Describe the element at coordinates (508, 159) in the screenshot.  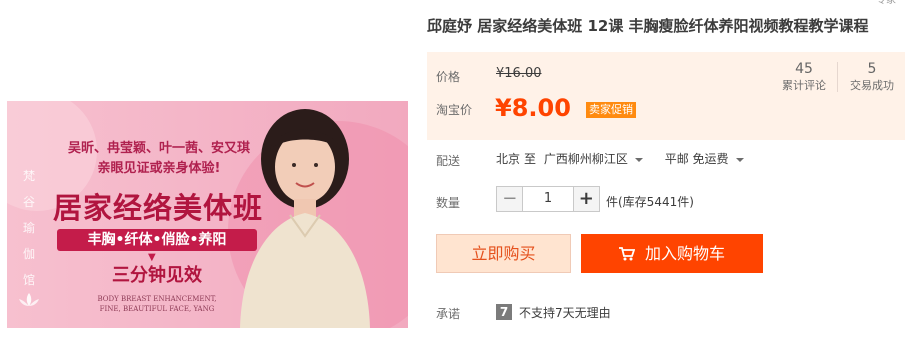
I see `shipping-from: 北京` at that location.